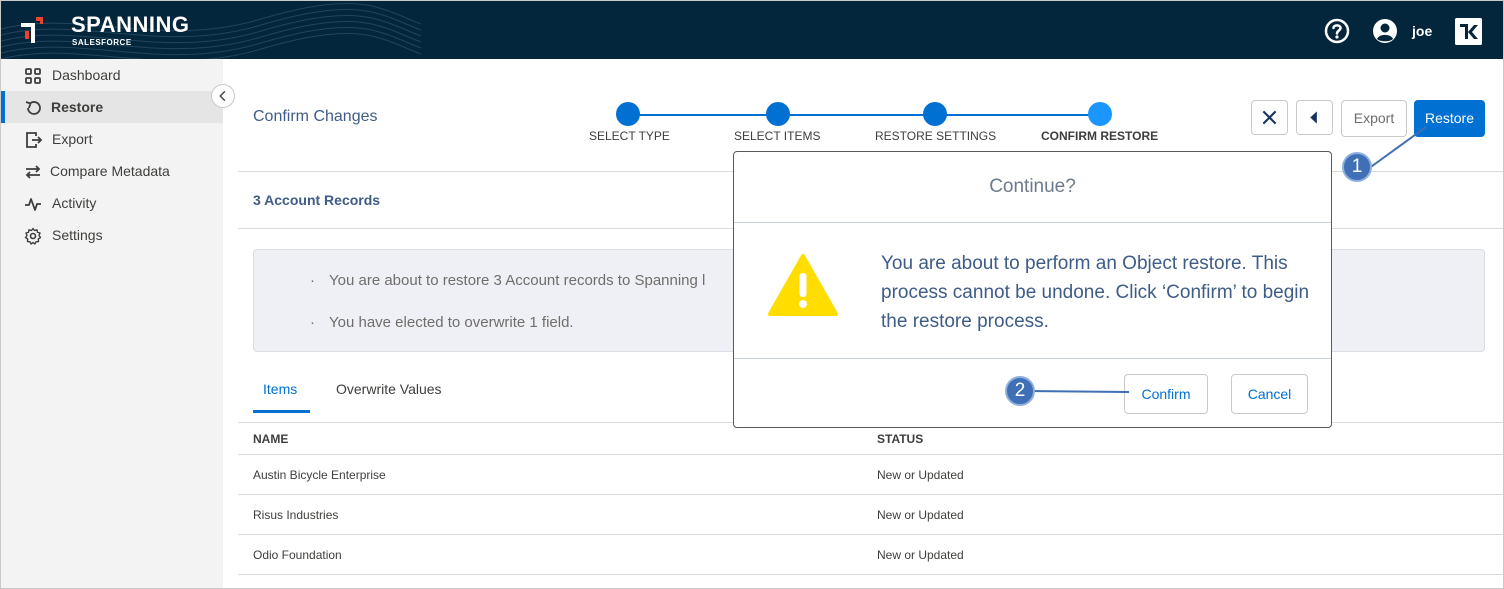  Describe the element at coordinates (315, 116) in the screenshot. I see `page-title: Confirm Changes` at that location.